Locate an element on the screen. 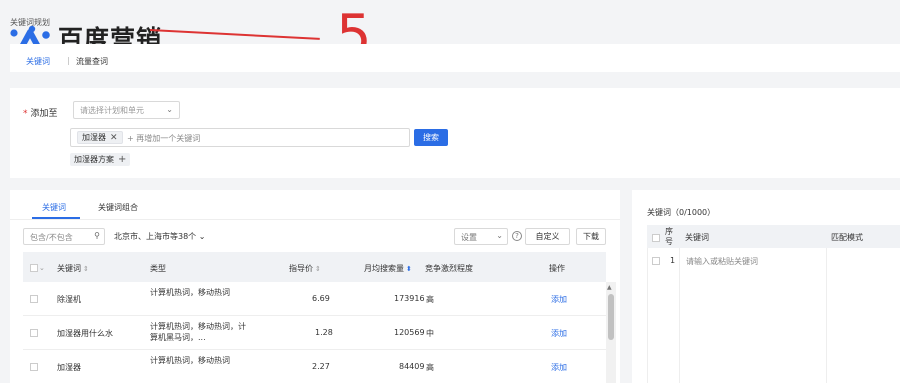 The image size is (900, 383). selected-keywords-title: 关键词（0/1000） is located at coordinates (681, 212).